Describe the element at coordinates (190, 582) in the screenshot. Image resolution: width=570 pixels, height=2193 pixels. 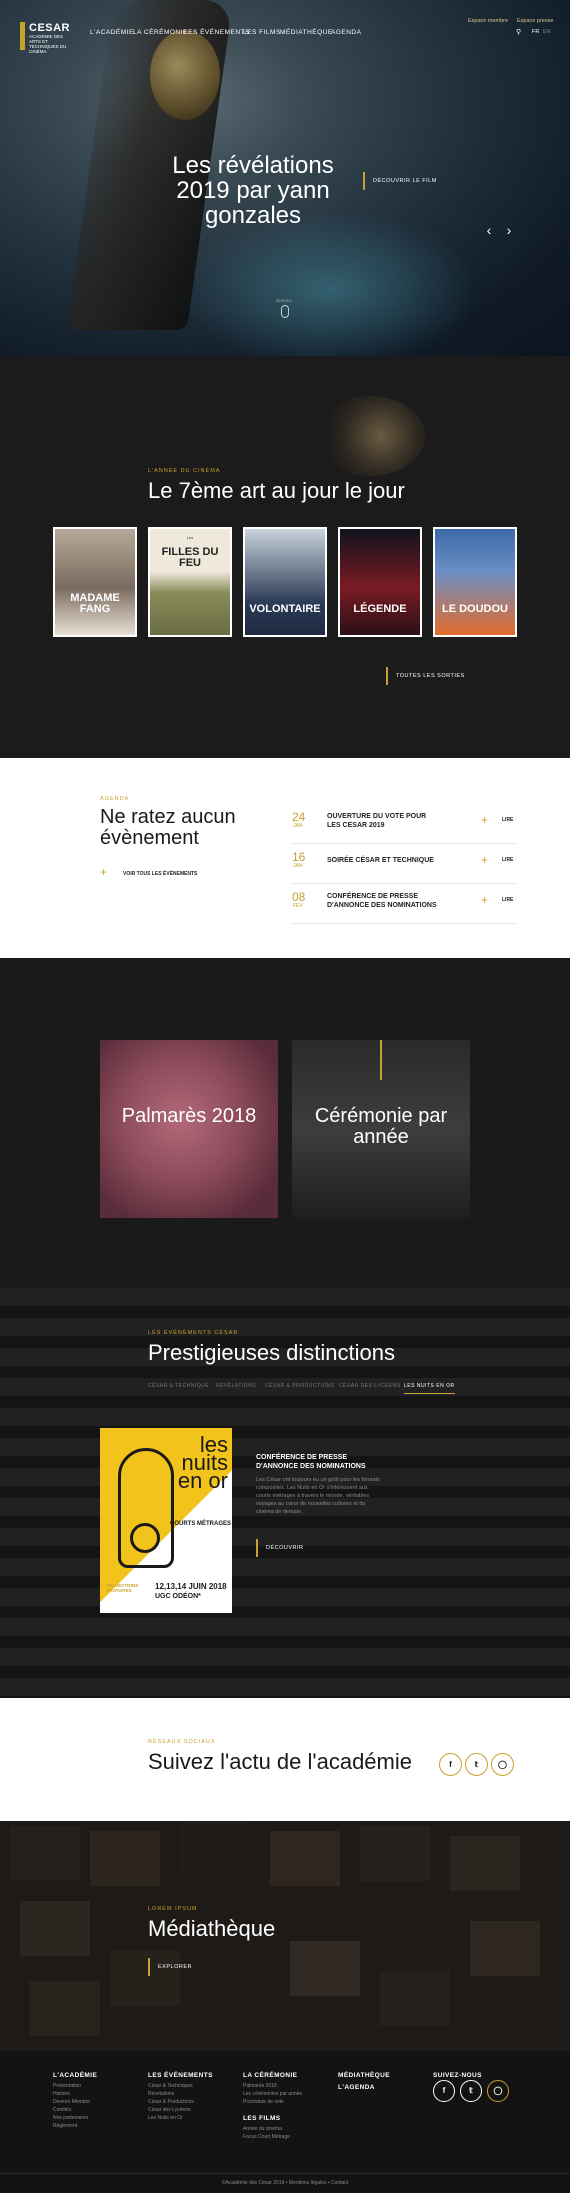
I see `poster-filles-du-feu: Les FILLES DU FEU` at that location.